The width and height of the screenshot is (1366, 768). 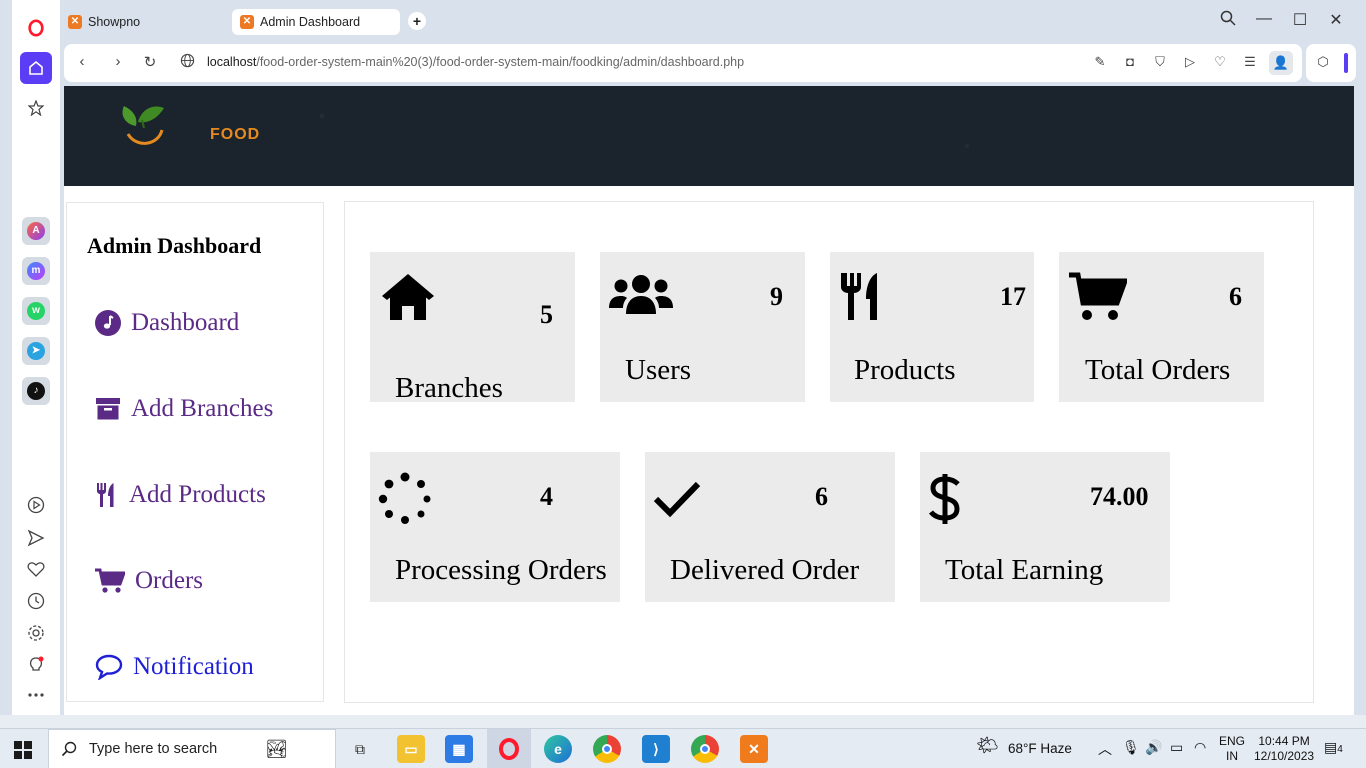 I want to click on easy-setup-icon: ☰, so click(x=1250, y=62).